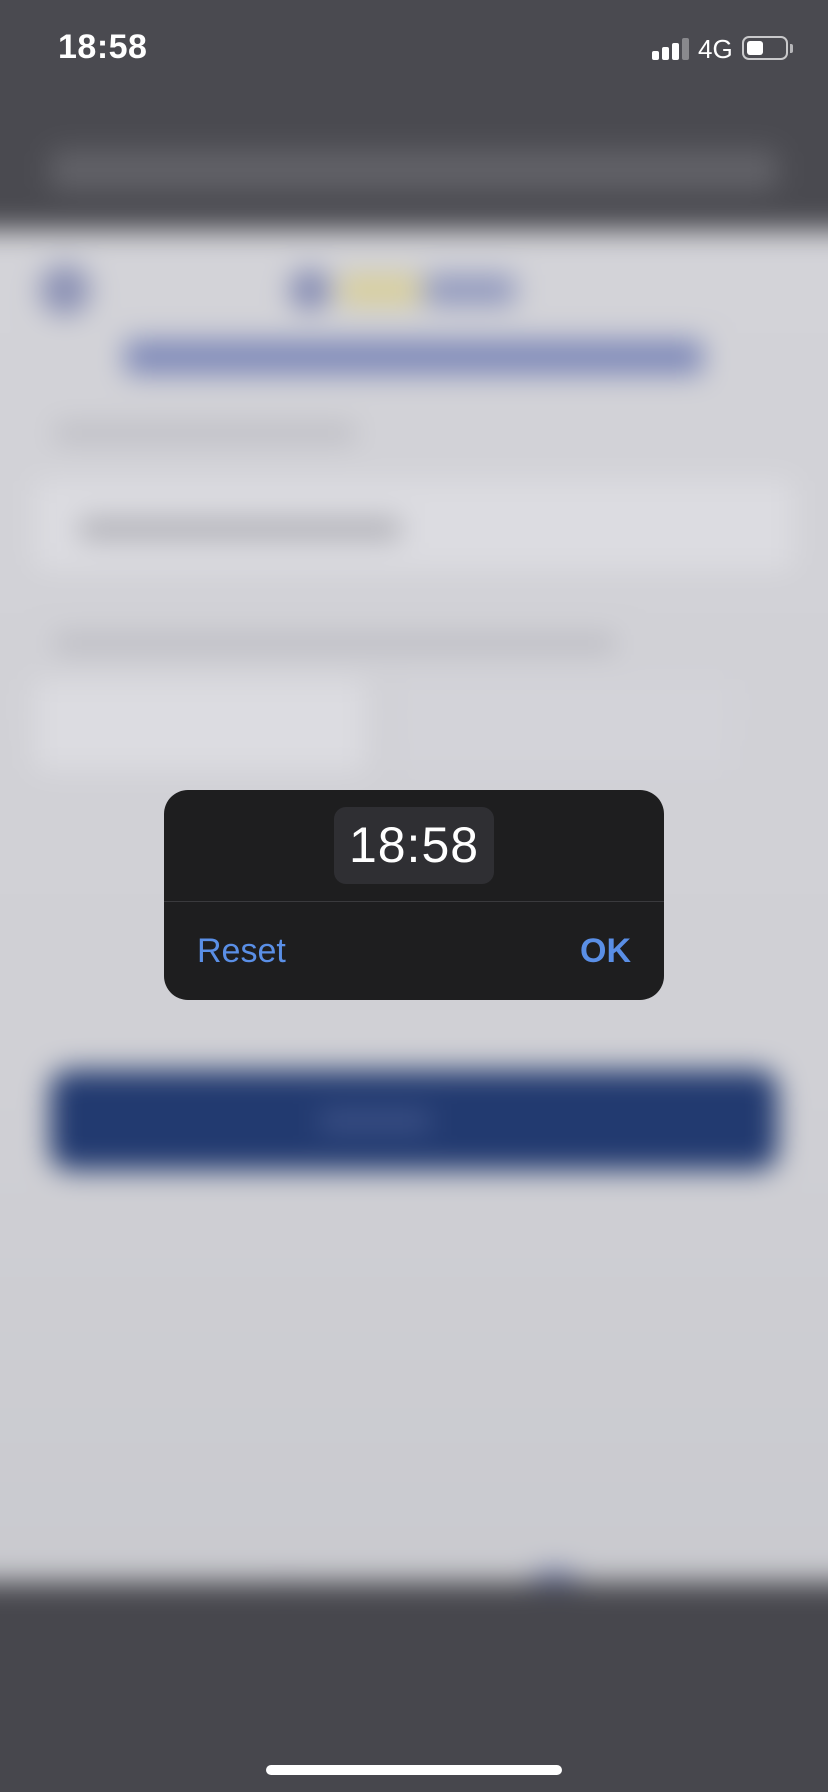  What do you see at coordinates (565, 725) in the screenshot?
I see `background-time-field` at bounding box center [565, 725].